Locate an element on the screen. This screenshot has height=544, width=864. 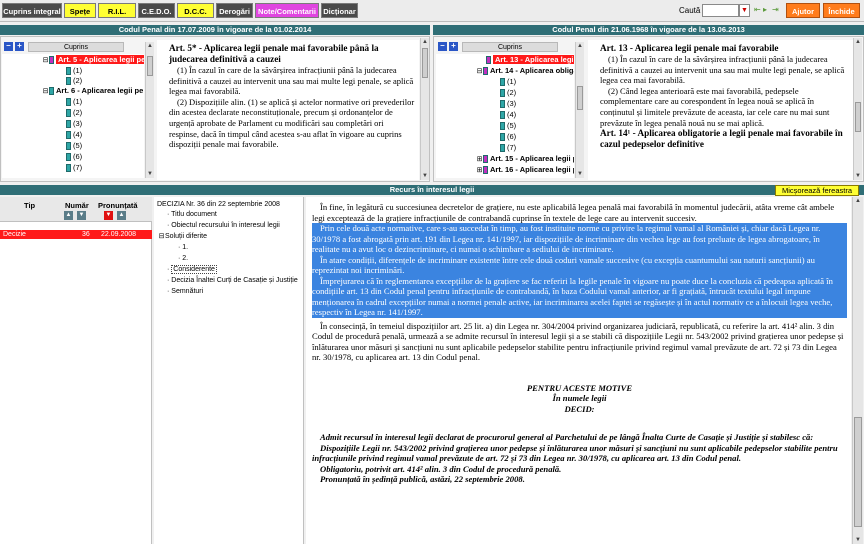
note-comentarii-button: Note/Comentarii is located at coordinates (287, 10).